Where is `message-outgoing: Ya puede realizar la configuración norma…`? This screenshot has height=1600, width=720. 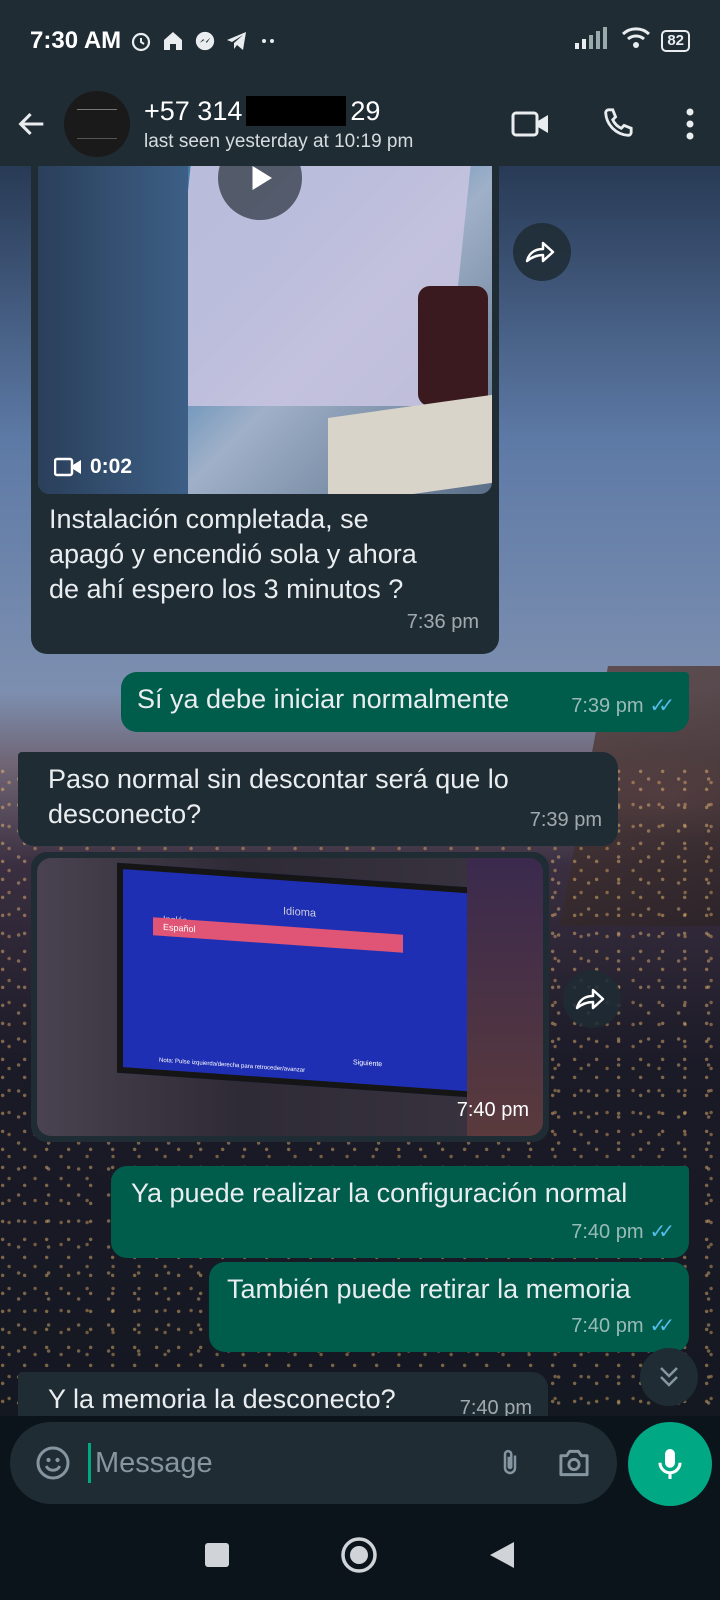
message-outgoing: Ya puede realizar la configuración norma… is located at coordinates (400, 1212).